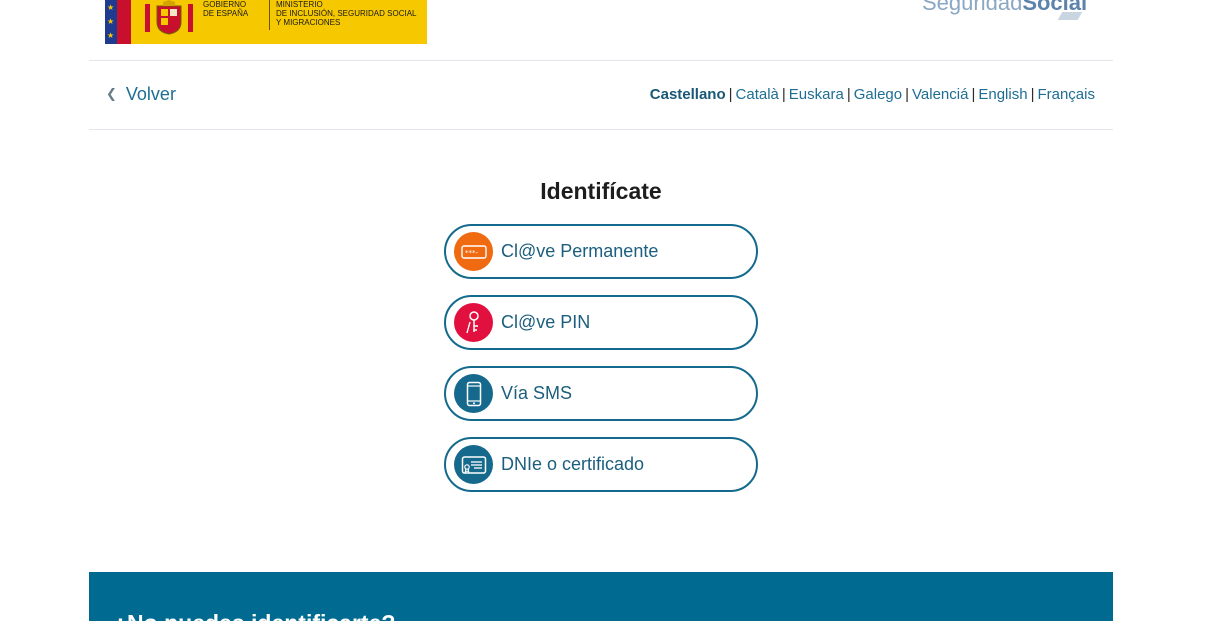  What do you see at coordinates (601, 191) in the screenshot?
I see `page-title: Identifícate` at bounding box center [601, 191].